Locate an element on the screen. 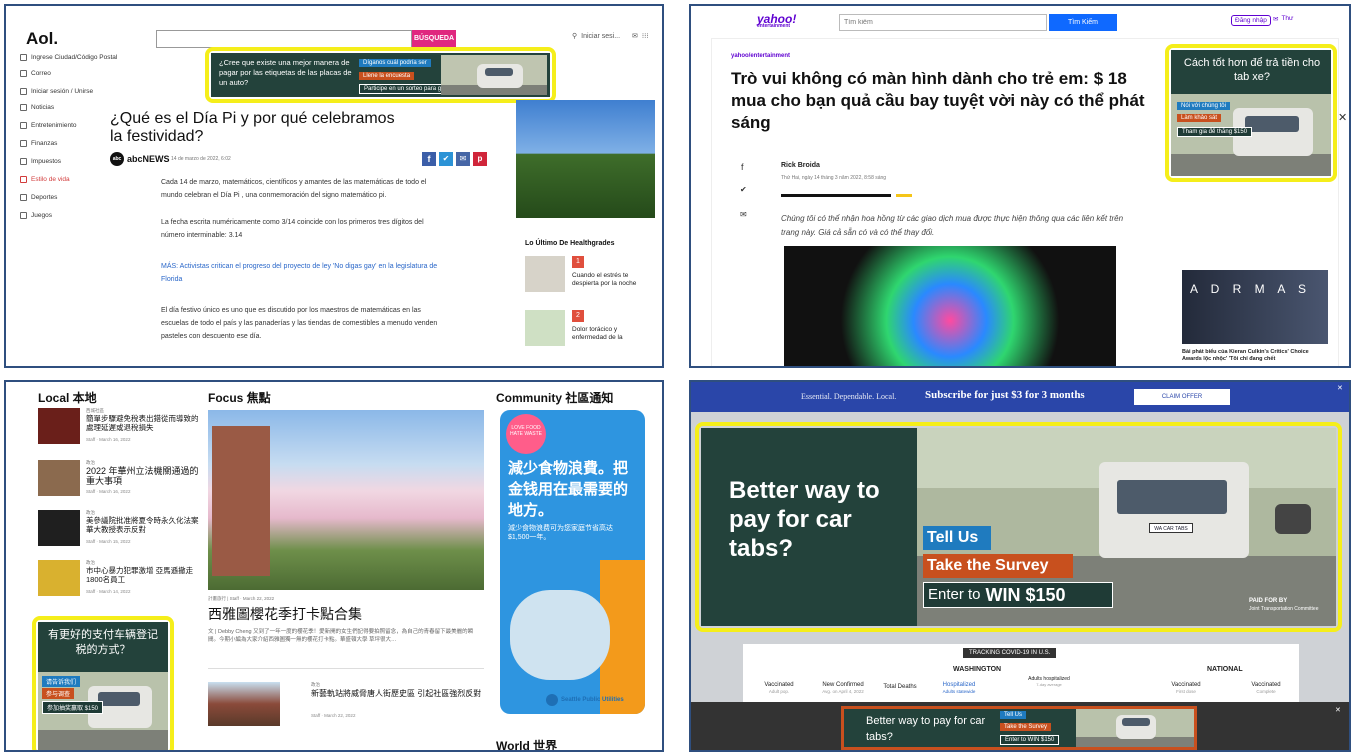 Image resolution: width=1355 pixels, height=752 pixels. yahoo-section-label: yahoo/entertainment is located at coordinates (760, 56).